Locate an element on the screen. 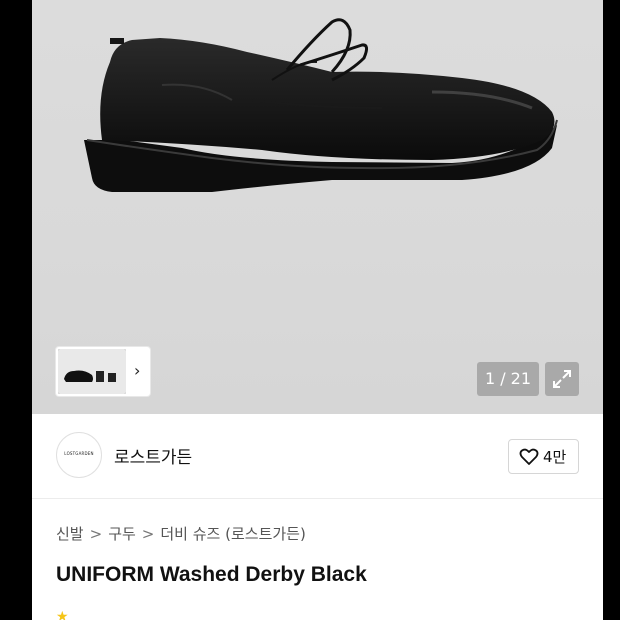  heart-icon is located at coordinates (529, 456).